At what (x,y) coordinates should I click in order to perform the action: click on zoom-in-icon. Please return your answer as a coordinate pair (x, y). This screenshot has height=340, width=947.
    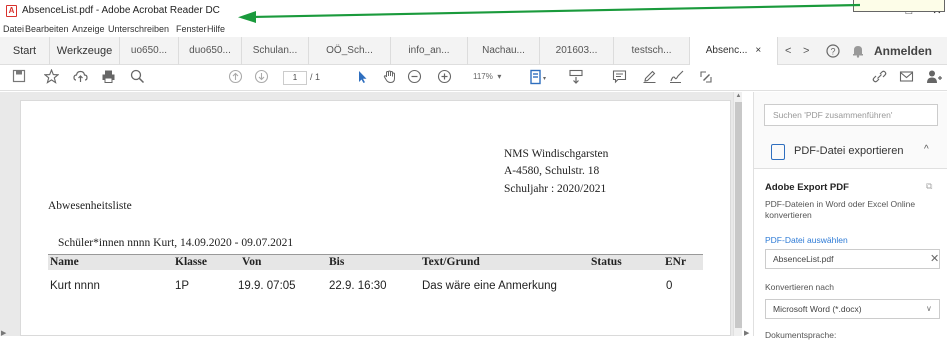
    Looking at the image, I should click on (444, 78).